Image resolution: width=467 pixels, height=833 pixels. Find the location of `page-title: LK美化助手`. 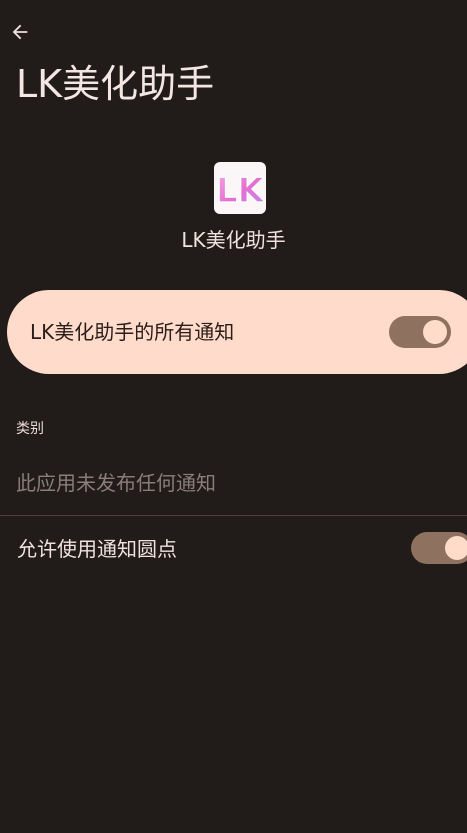

page-title: LK美化助手 is located at coordinates (115, 84).